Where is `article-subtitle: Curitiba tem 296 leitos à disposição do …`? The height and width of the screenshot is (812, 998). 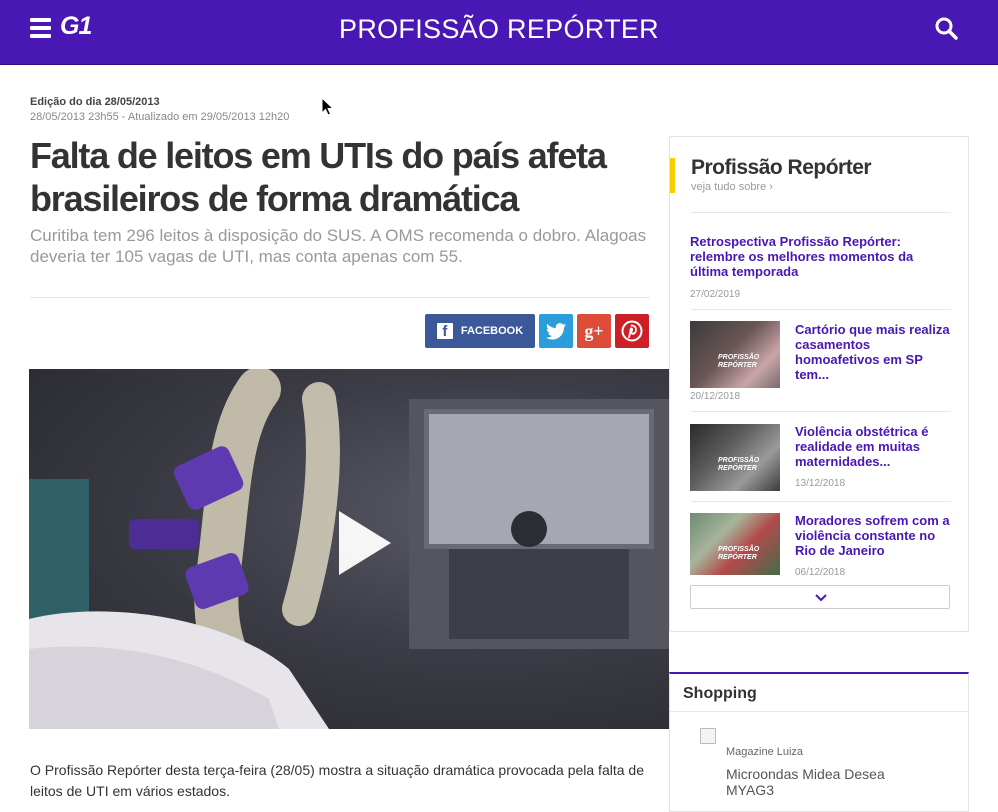 article-subtitle: Curitiba tem 296 leitos à disposição do … is located at coordinates (338, 246).